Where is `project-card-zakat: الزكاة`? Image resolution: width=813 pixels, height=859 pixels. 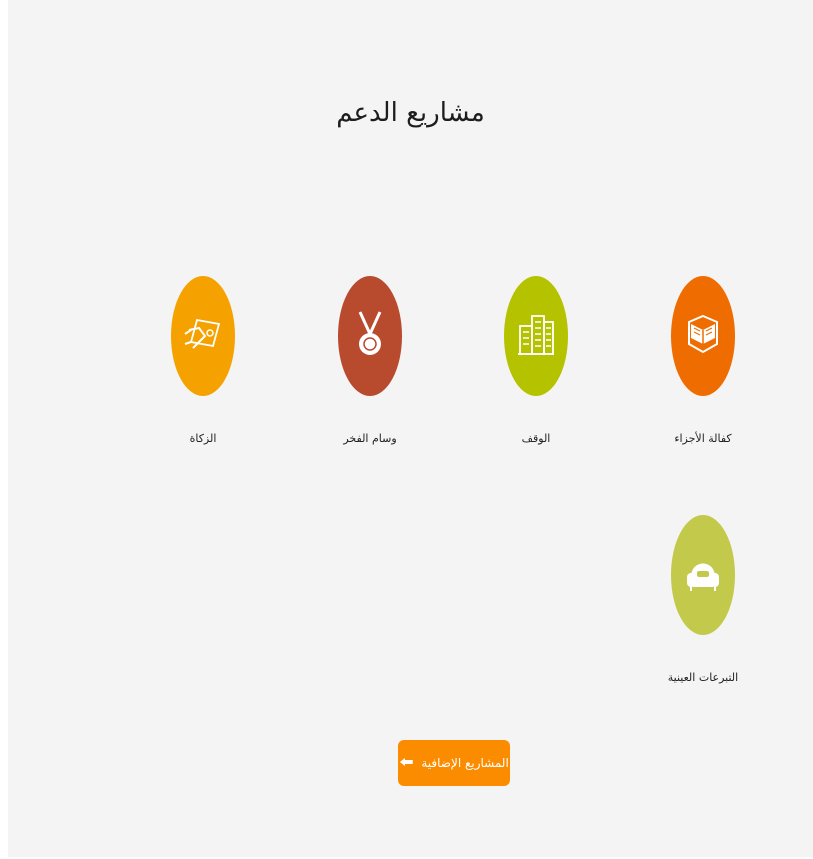
project-card-zakat: الزكاة is located at coordinates (203, 360).